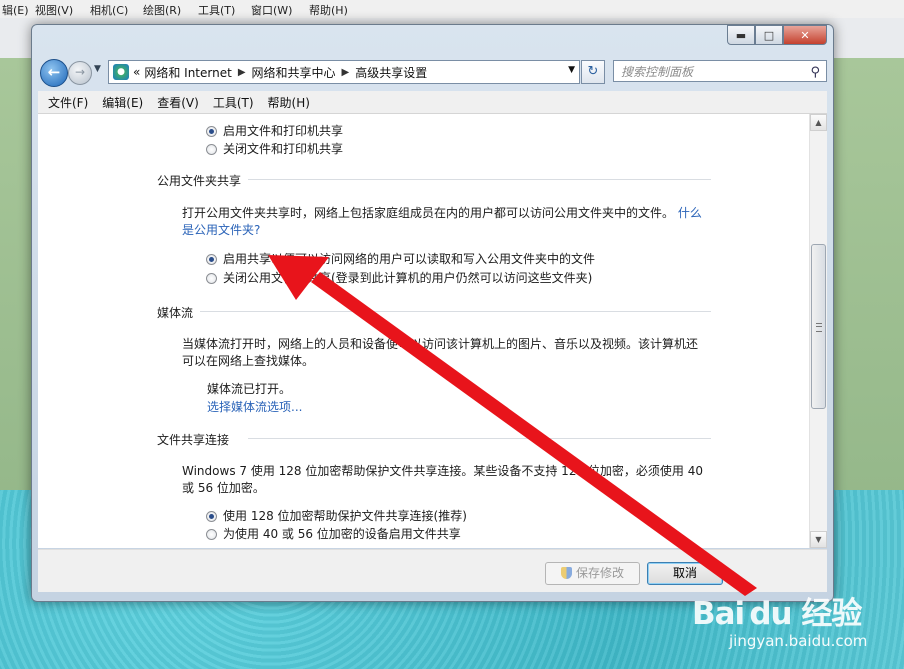  I want to click on forward-button: →, so click(80, 73).